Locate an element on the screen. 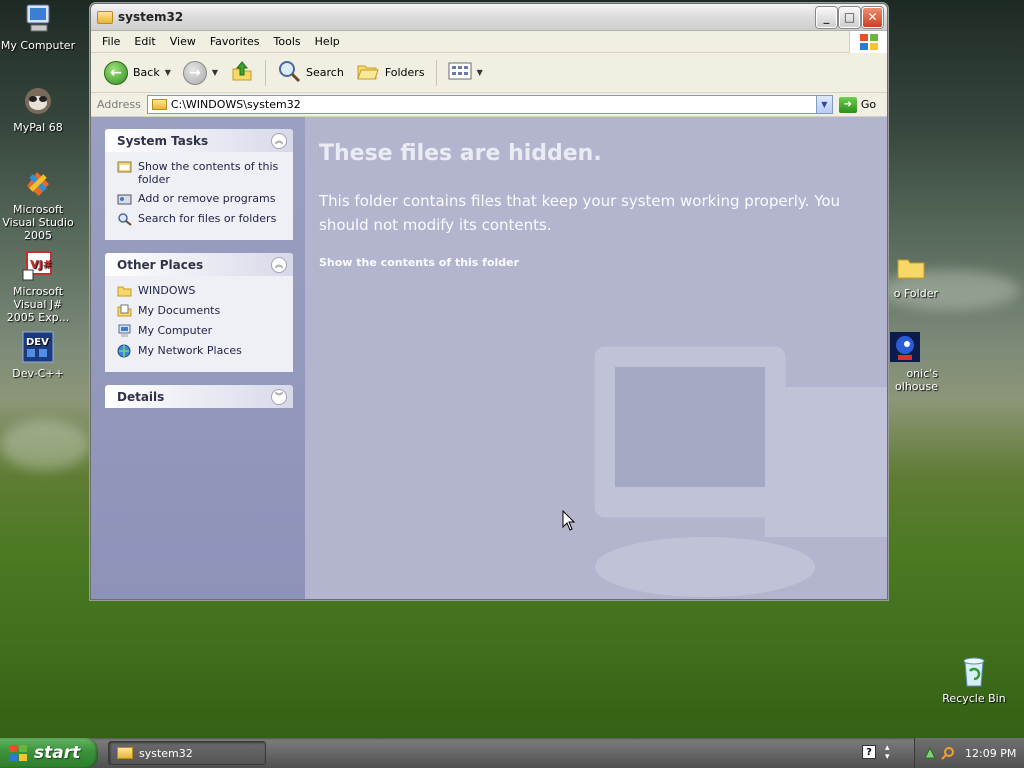 The width and height of the screenshot is (1024, 768). back-label: Back is located at coordinates (146, 72).